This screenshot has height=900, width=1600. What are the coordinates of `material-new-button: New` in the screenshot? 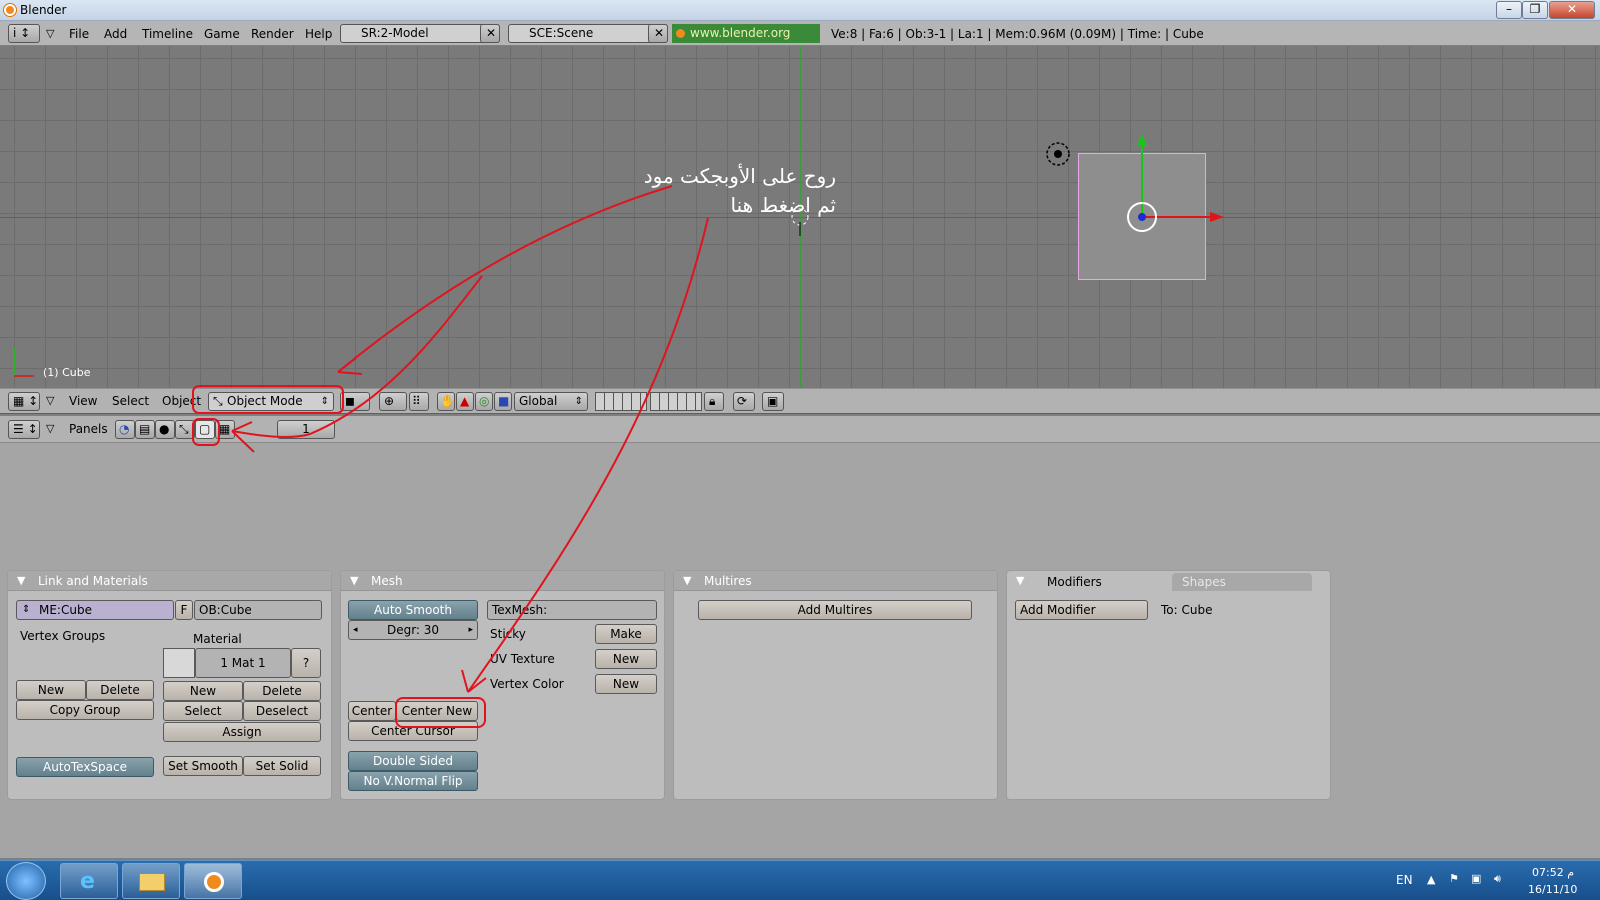 It's located at (203, 691).